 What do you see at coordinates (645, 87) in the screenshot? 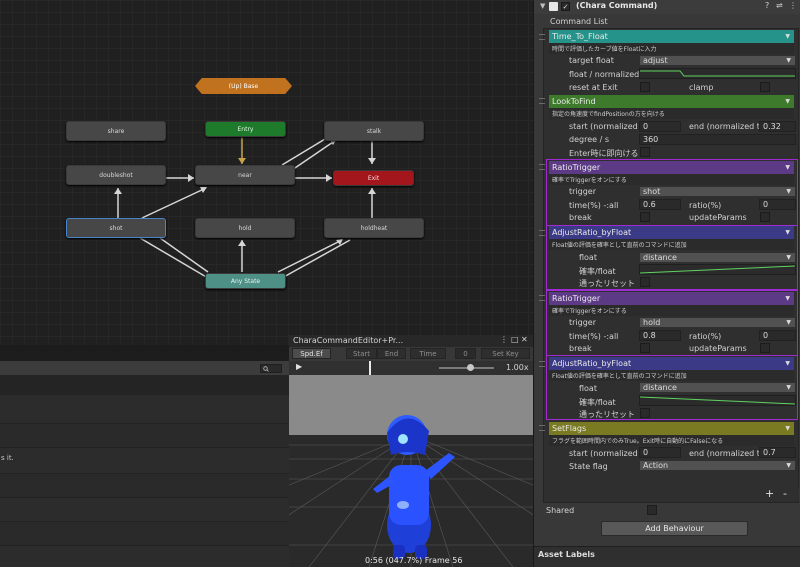
I see `reset-at-exit-checkbox` at bounding box center [645, 87].